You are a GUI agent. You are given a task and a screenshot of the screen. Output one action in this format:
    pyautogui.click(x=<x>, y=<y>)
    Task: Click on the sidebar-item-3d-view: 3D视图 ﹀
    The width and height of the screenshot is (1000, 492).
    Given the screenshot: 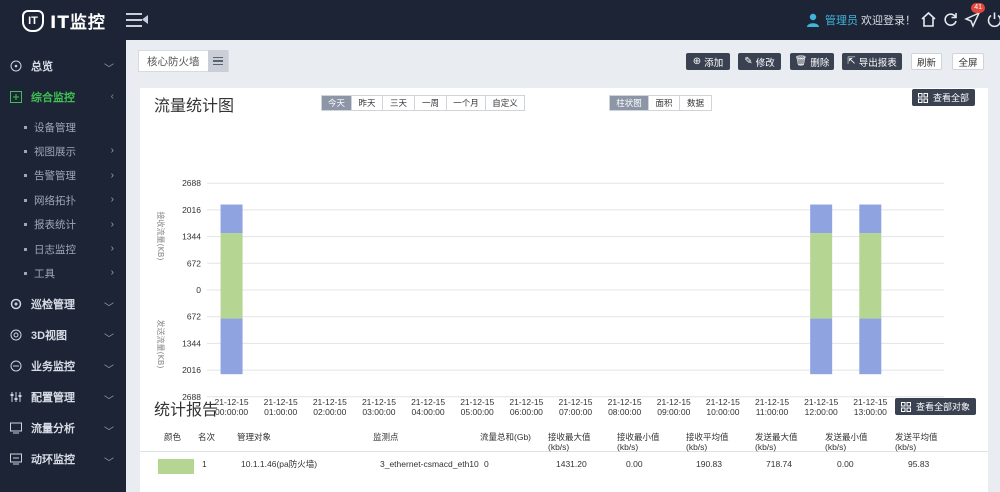 What is the action you would take?
    pyautogui.click(x=63, y=335)
    